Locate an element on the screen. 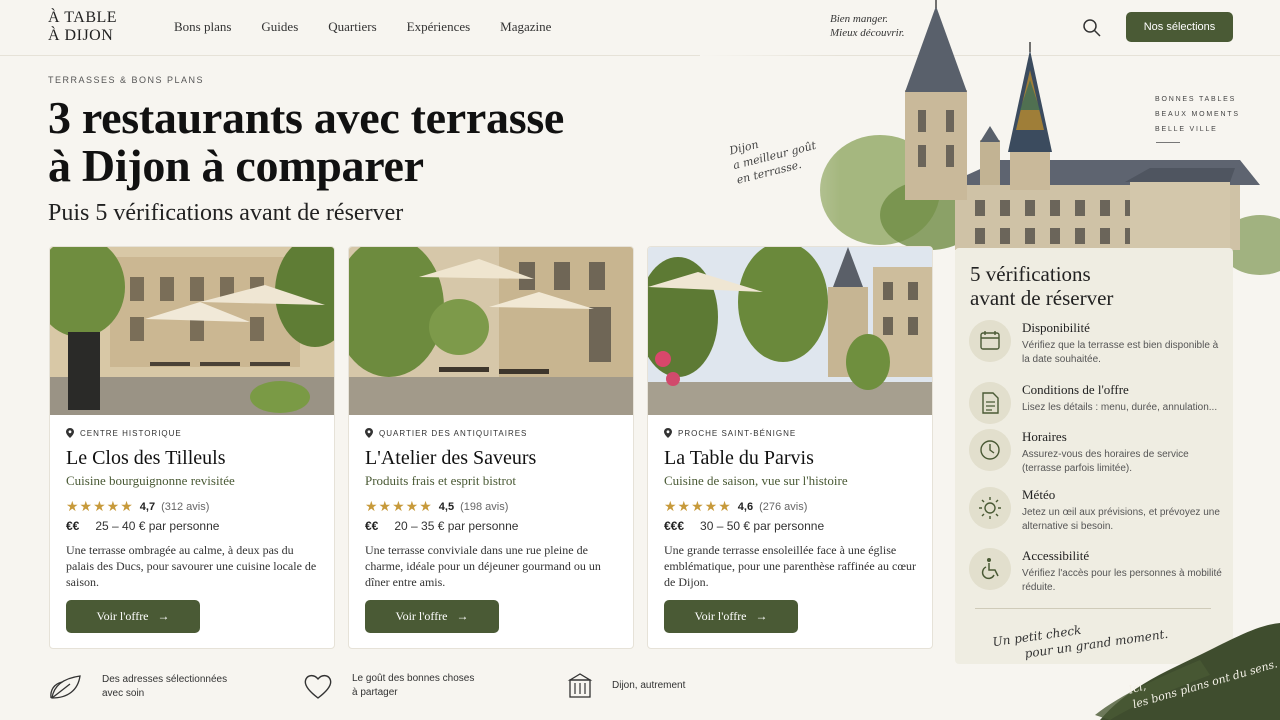 This screenshot has width=1280, height=720. restaurant-cuisine: Cuisine de saison, vue sur l'histoire is located at coordinates (756, 480).